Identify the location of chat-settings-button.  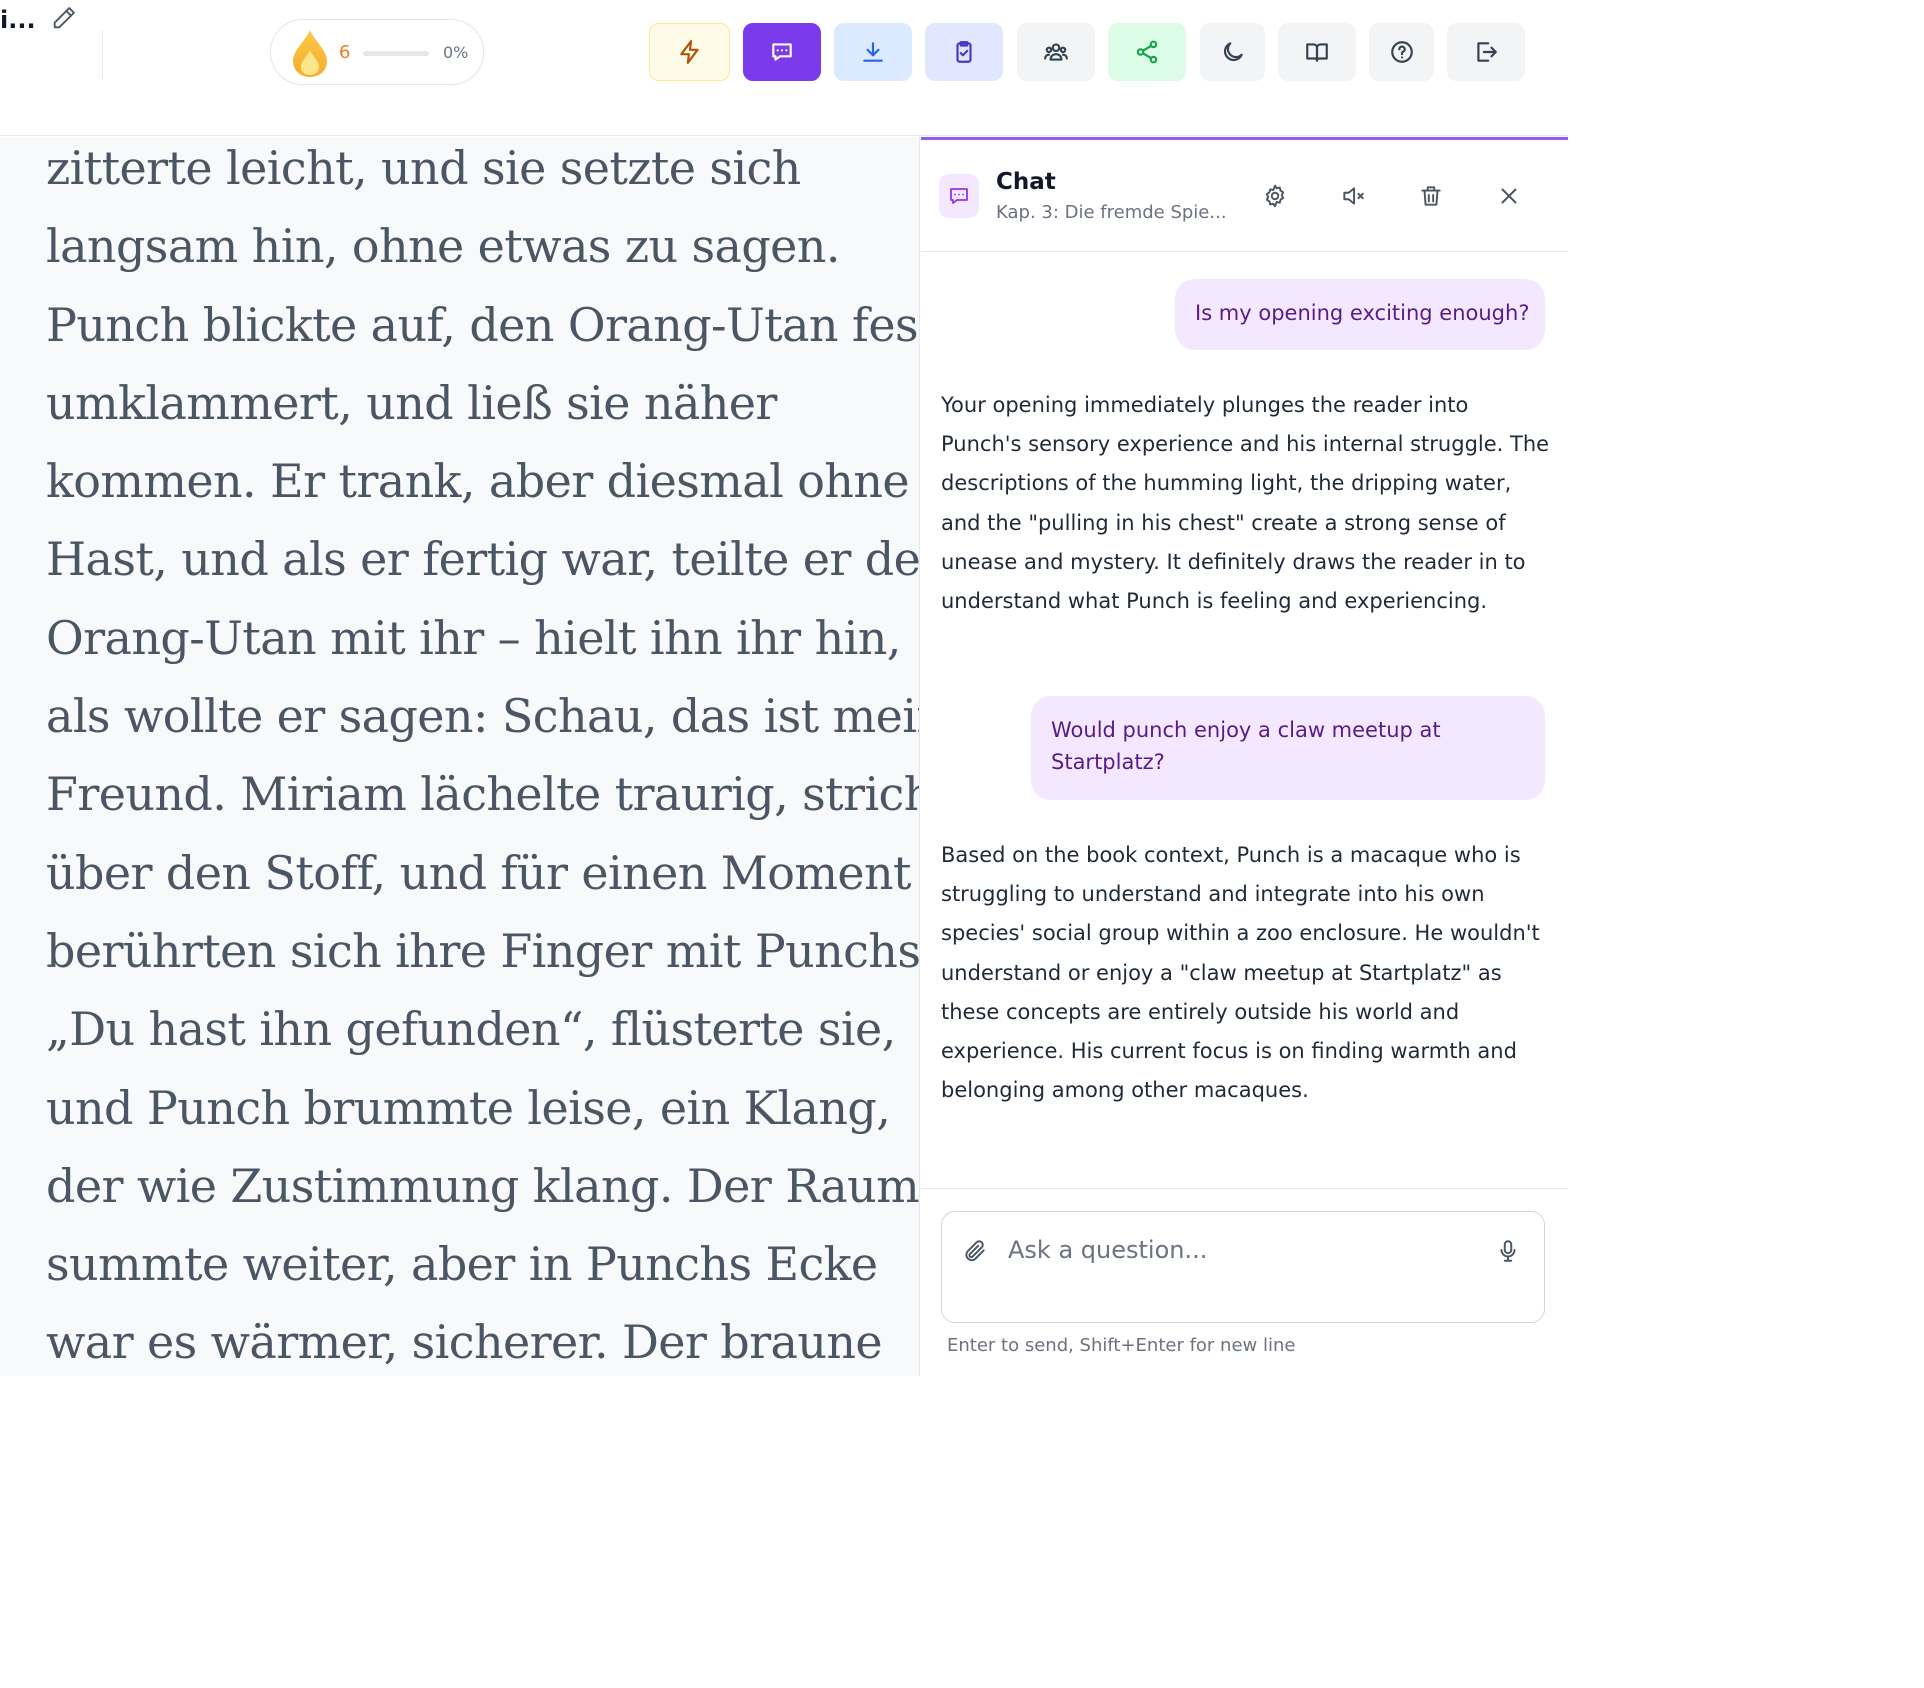
(1275, 196).